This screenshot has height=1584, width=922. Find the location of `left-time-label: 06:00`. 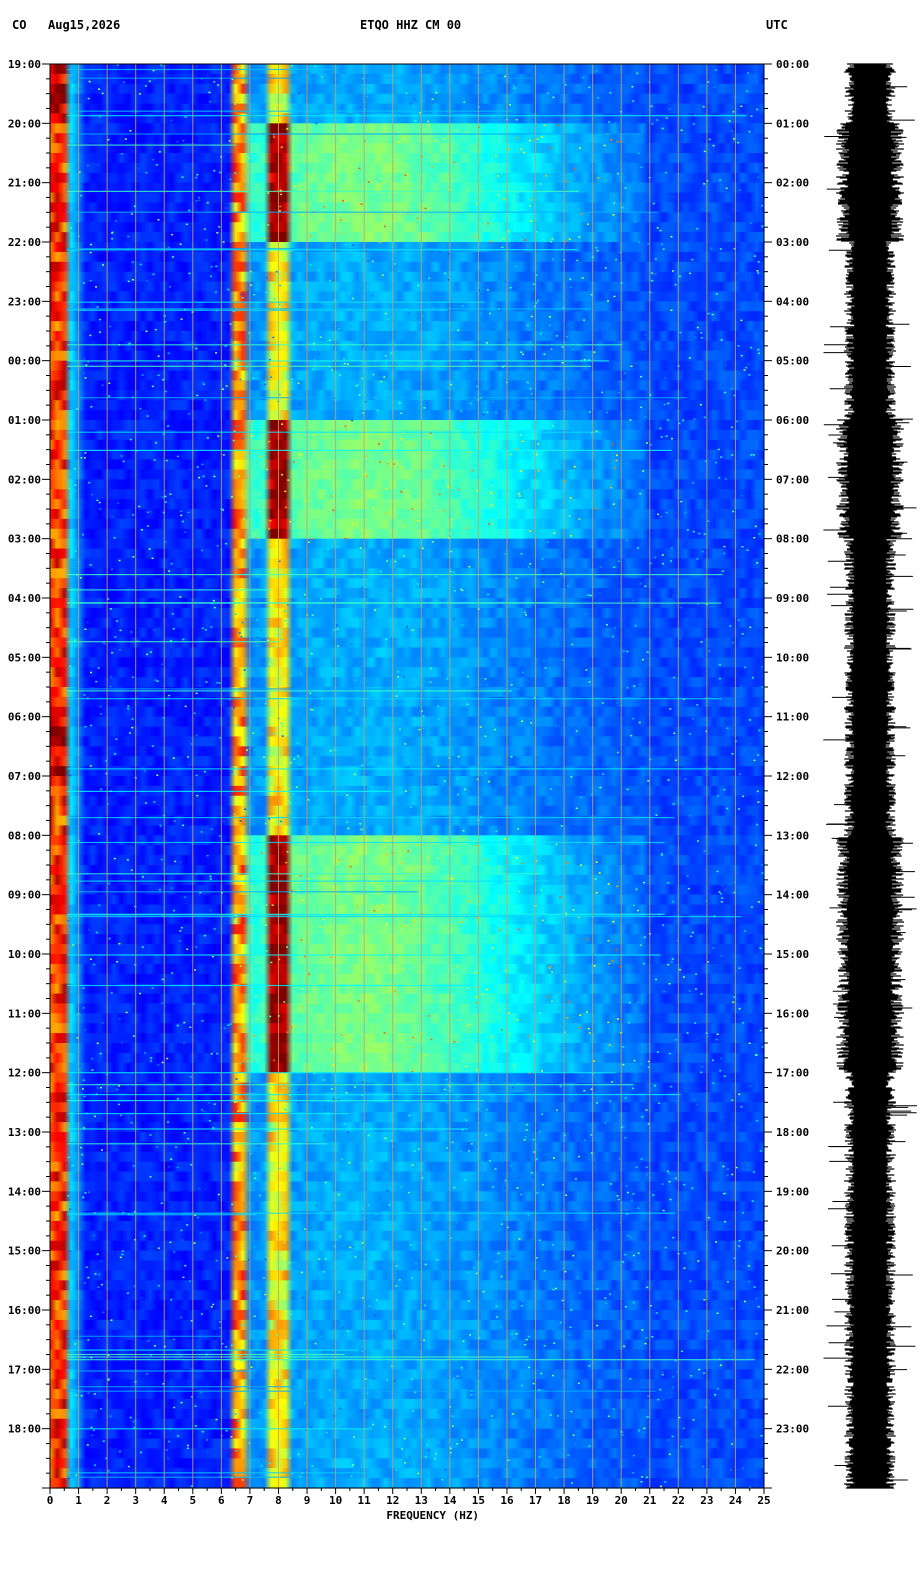

left-time-label: 06:00 is located at coordinates (24, 717).